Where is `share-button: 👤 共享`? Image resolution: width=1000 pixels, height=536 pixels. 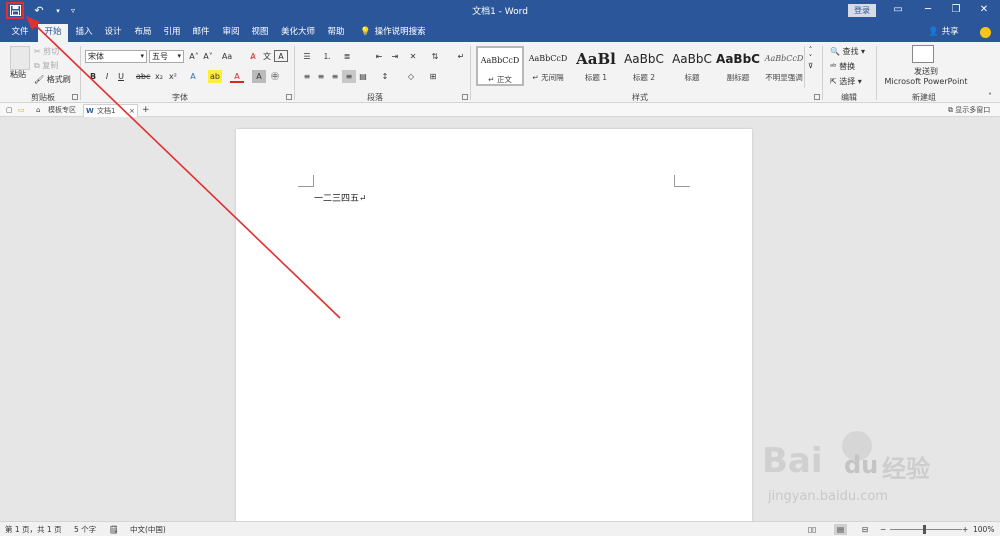 share-button: 👤 共享 is located at coordinates (943, 32).